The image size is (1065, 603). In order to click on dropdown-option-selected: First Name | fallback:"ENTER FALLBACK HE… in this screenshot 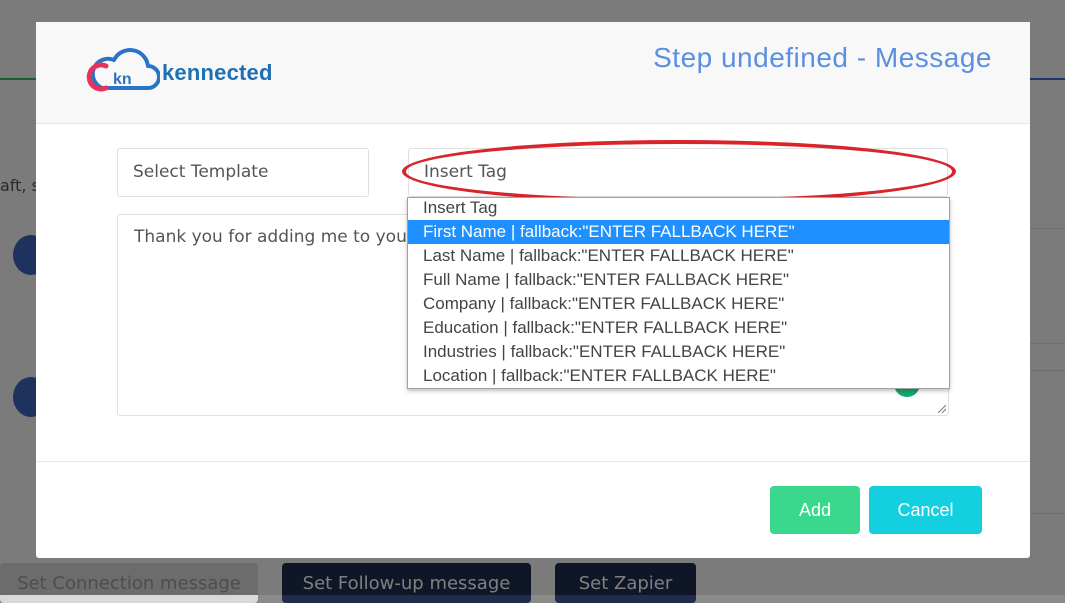, I will do `click(678, 232)`.